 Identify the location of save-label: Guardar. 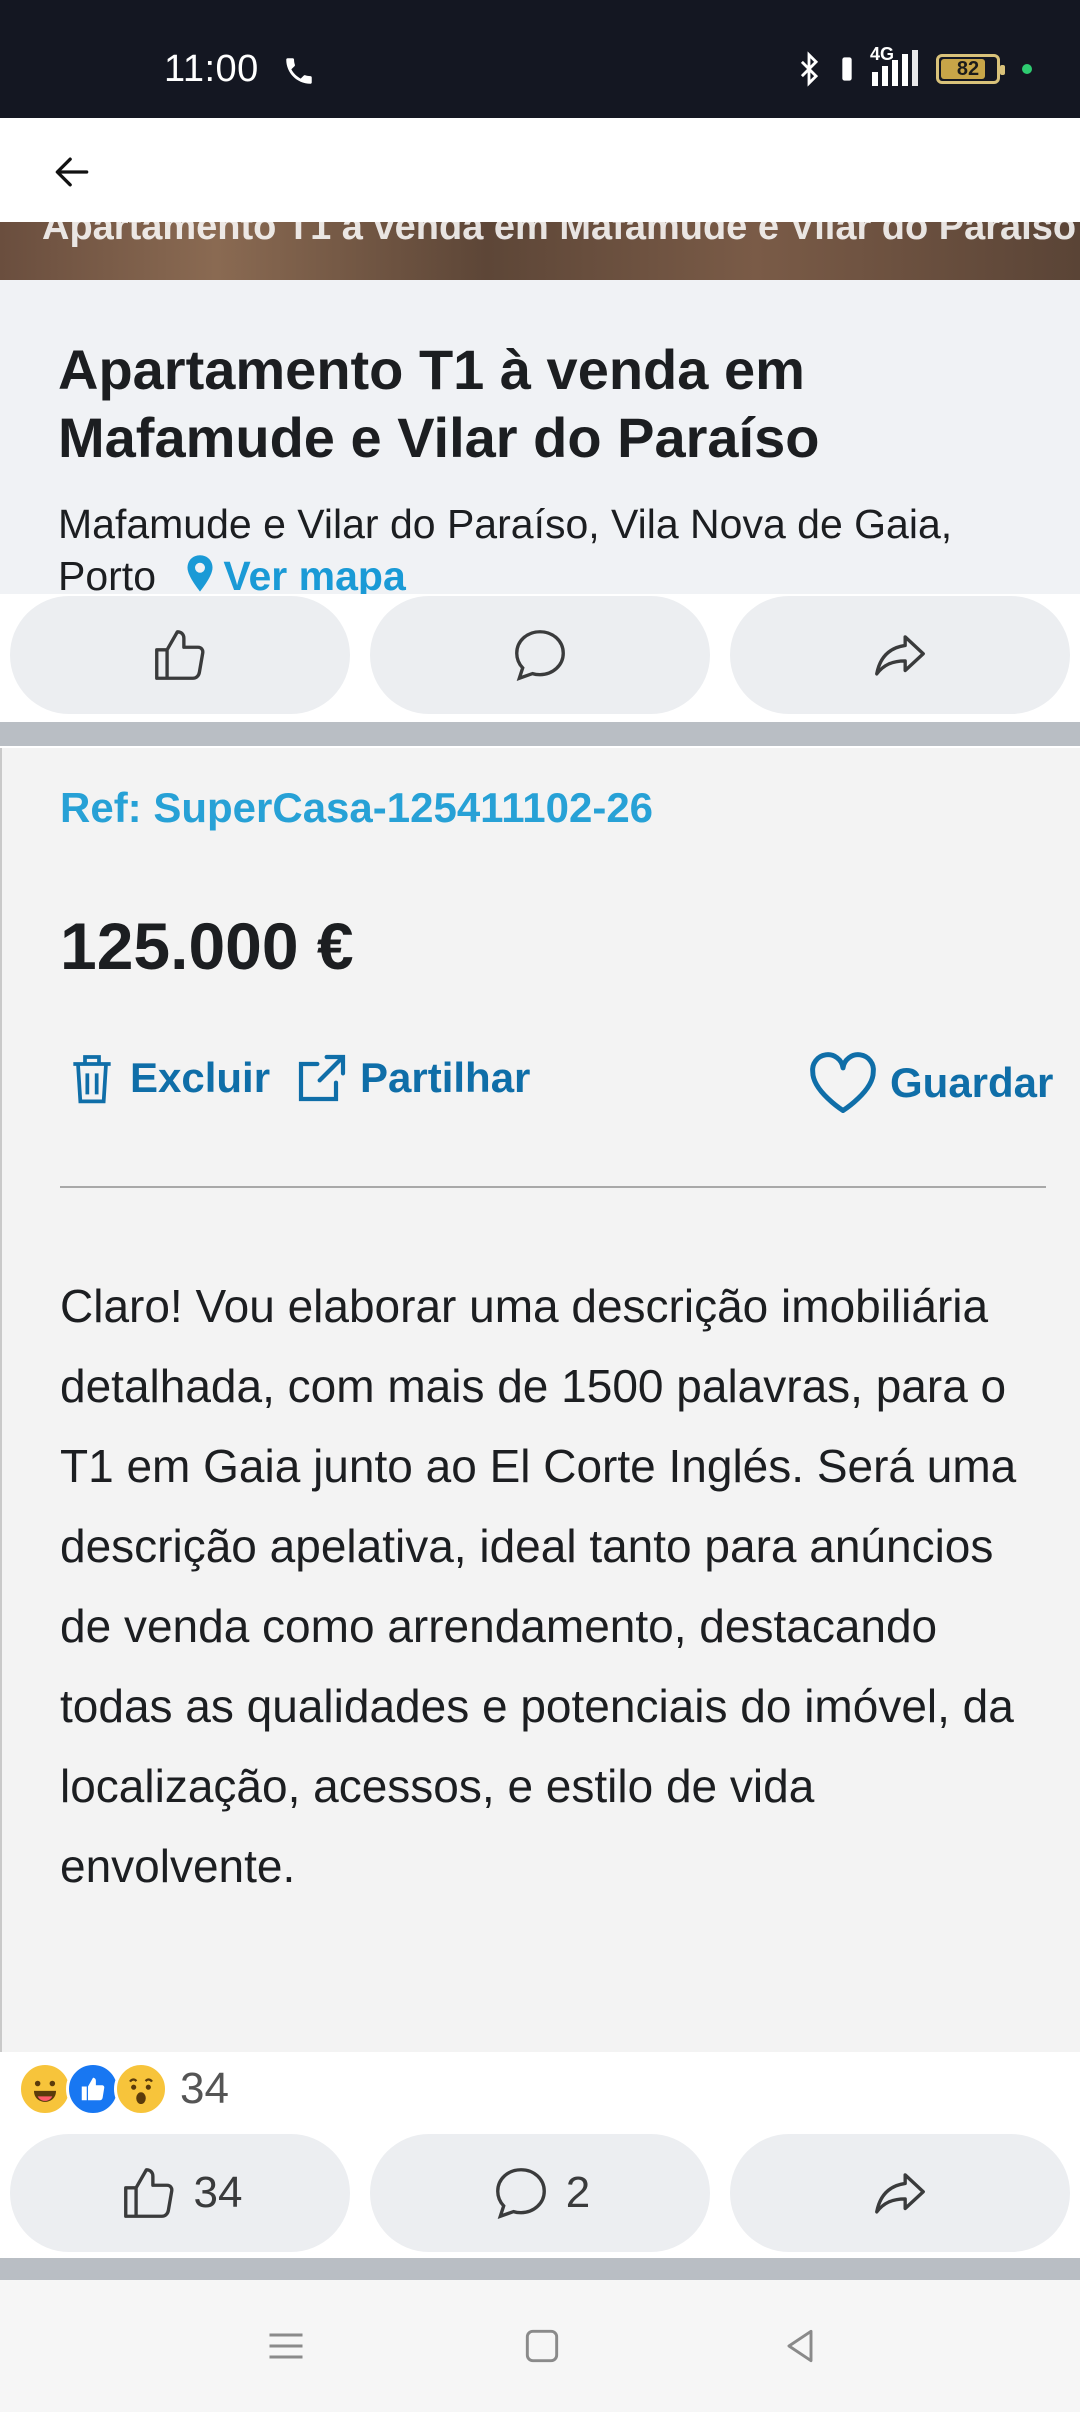
(972, 1082).